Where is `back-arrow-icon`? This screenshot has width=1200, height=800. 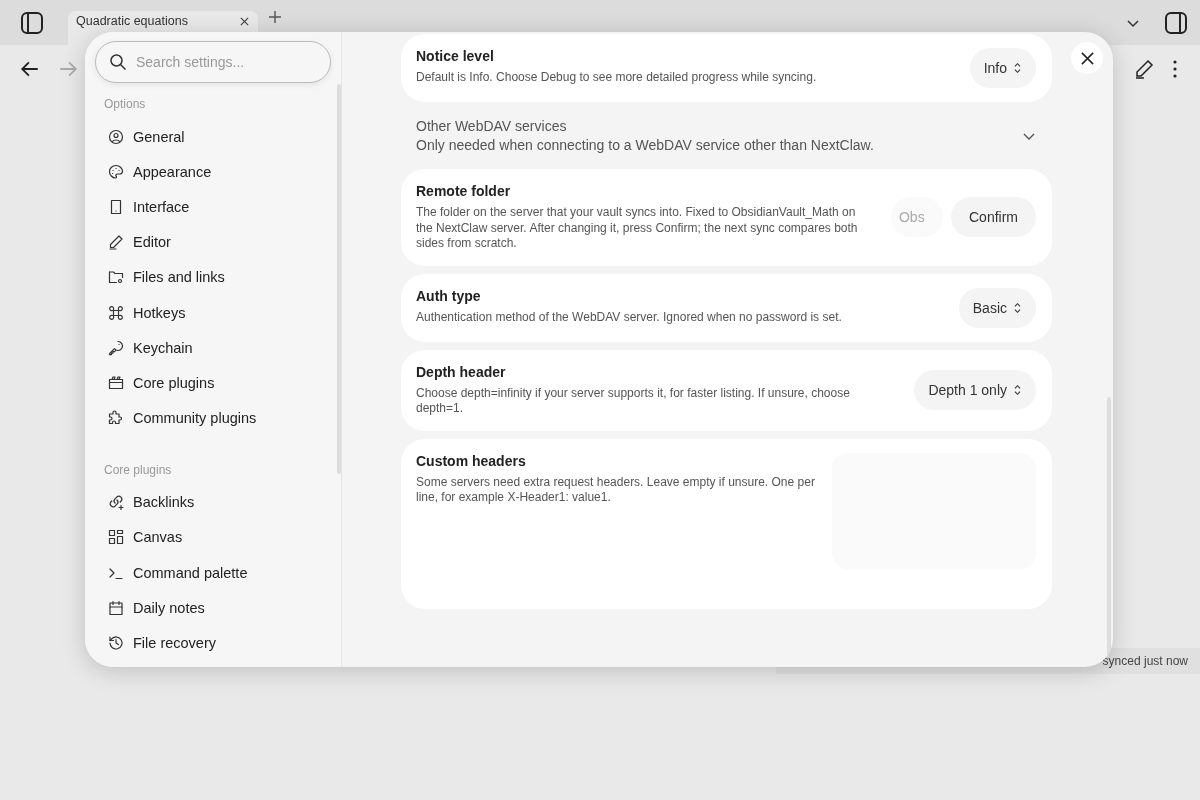 back-arrow-icon is located at coordinates (30, 69).